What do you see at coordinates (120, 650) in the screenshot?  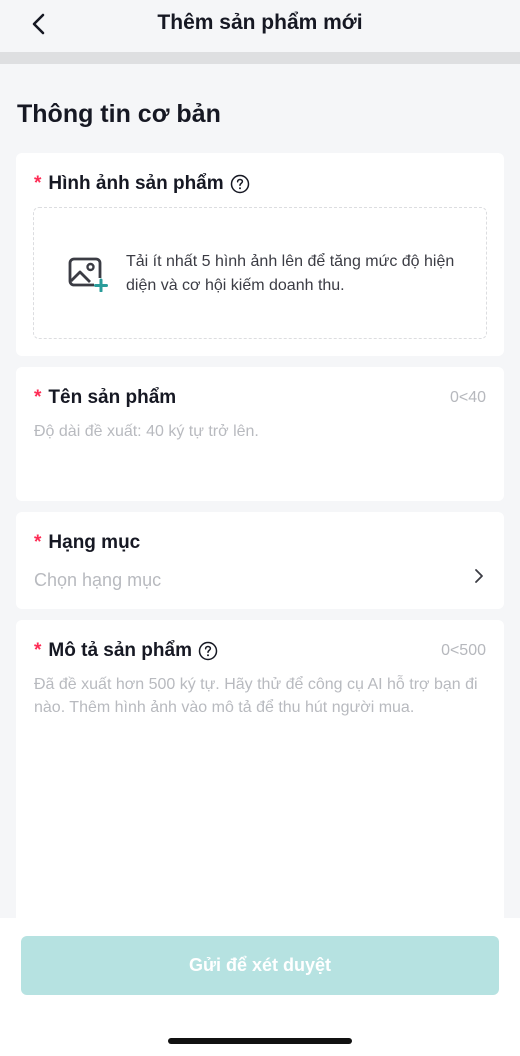 I see `description-label: Mô tả sản phẩm` at bounding box center [120, 650].